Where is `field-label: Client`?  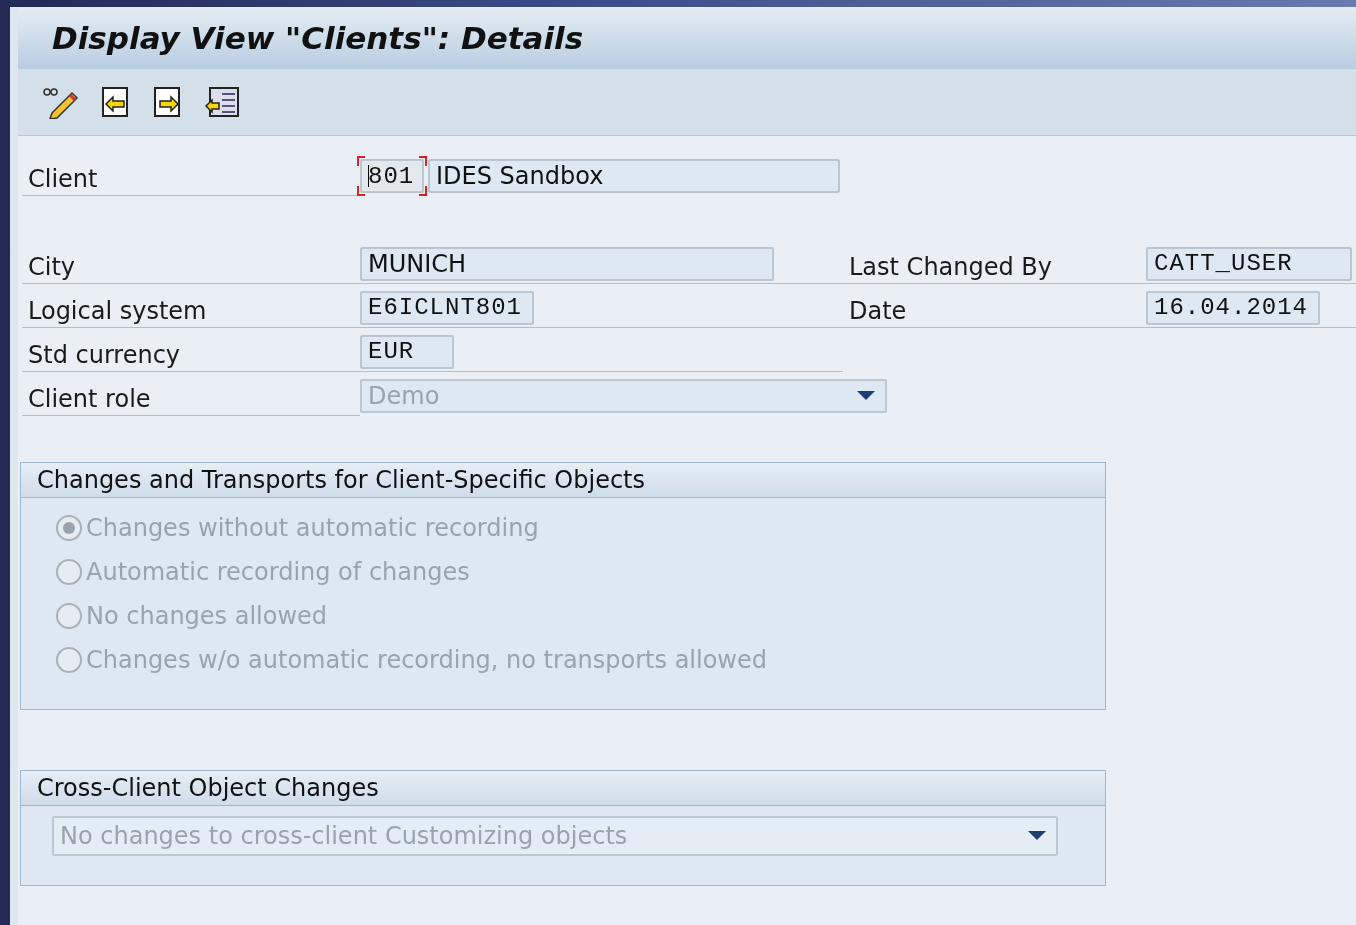 field-label: Client is located at coordinates (191, 174).